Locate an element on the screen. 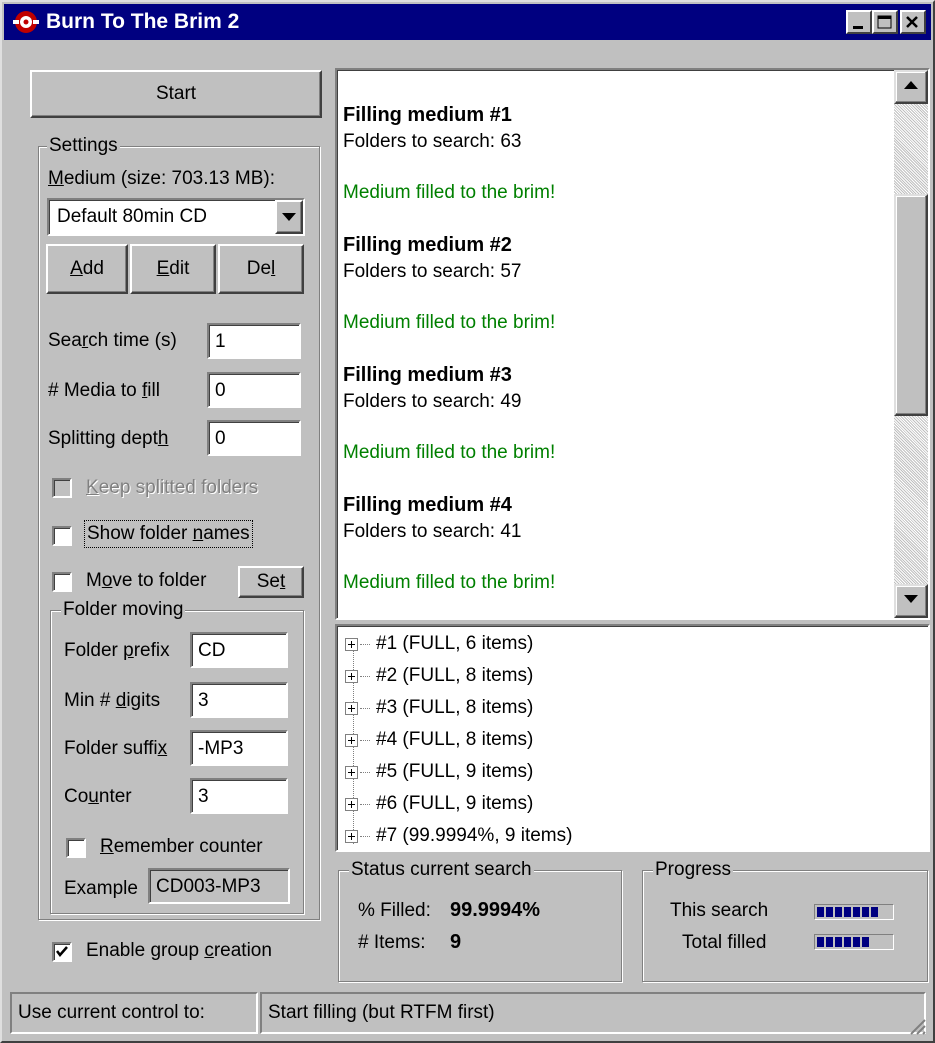 Image resolution: width=935 pixels, height=1043 pixels. delete-medium-button: Del is located at coordinates (261, 269).